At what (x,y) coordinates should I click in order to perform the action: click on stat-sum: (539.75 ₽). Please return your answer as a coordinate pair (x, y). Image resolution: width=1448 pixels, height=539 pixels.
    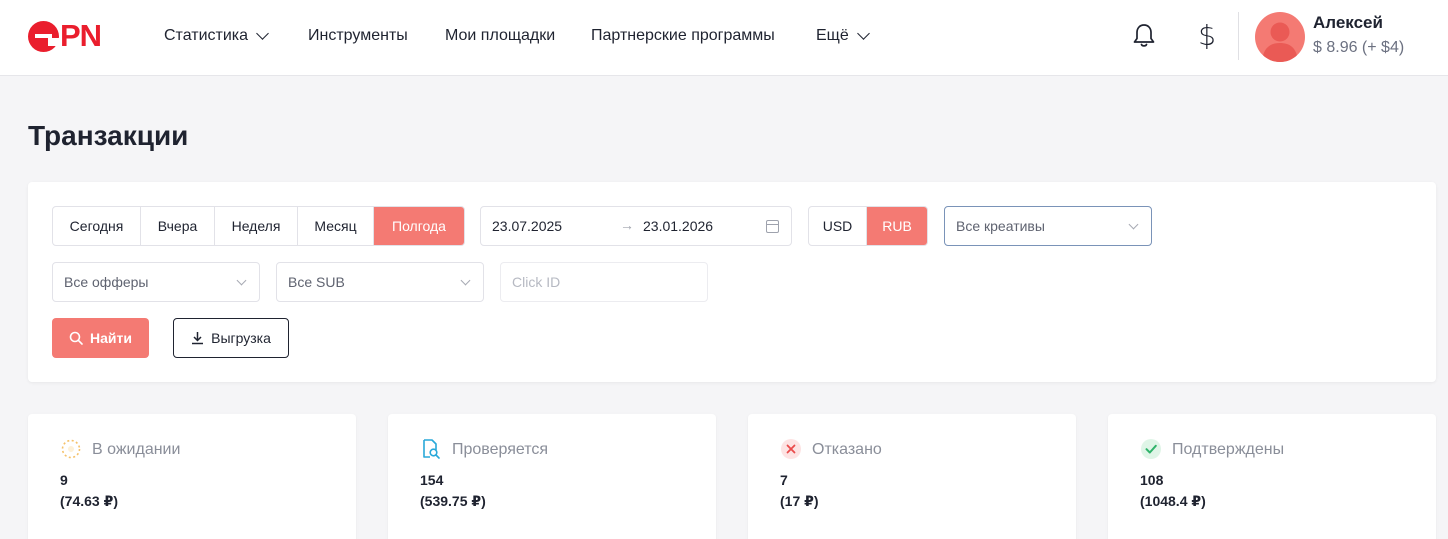
    Looking at the image, I should click on (453, 501).